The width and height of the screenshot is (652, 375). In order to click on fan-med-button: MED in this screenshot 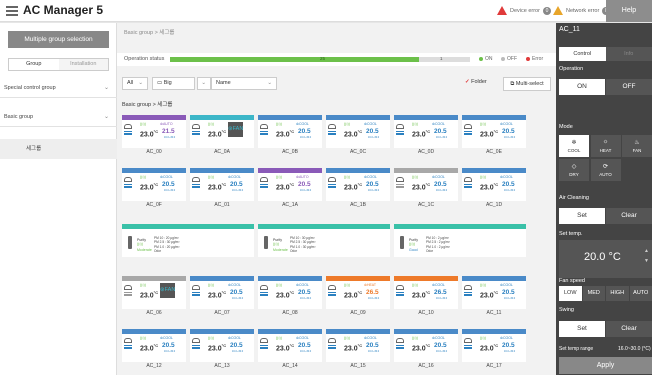, I will do `click(593, 293)`.